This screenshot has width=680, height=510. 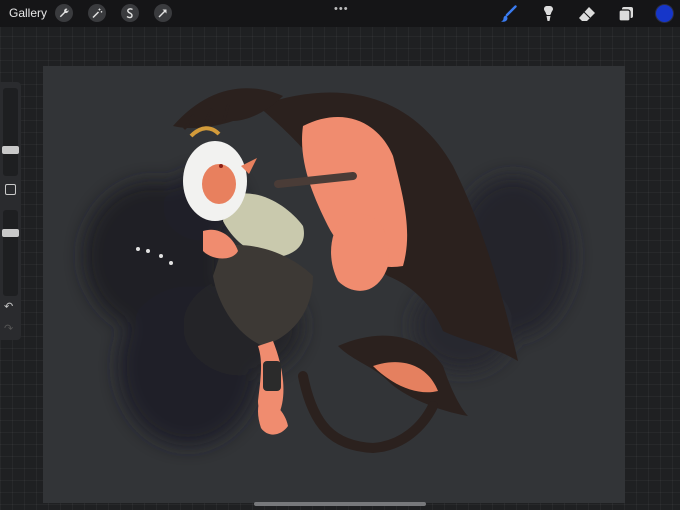 What do you see at coordinates (64, 13) in the screenshot?
I see `wrench-icon` at bounding box center [64, 13].